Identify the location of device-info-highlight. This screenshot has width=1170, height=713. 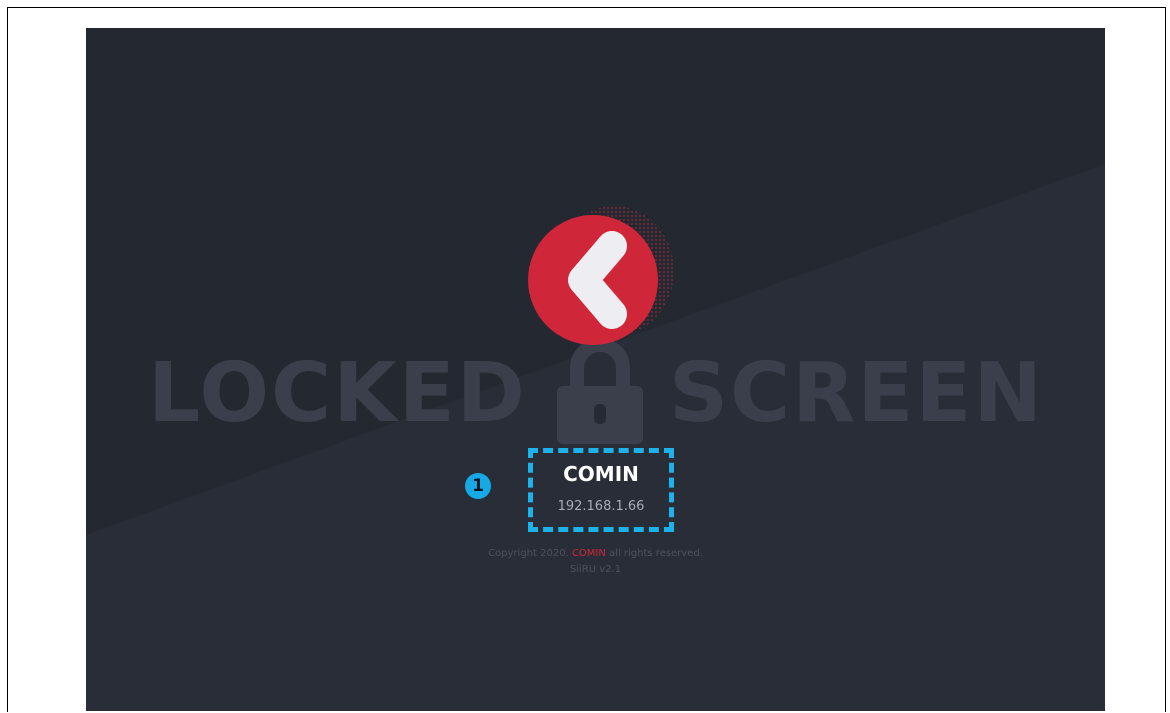
(601, 490).